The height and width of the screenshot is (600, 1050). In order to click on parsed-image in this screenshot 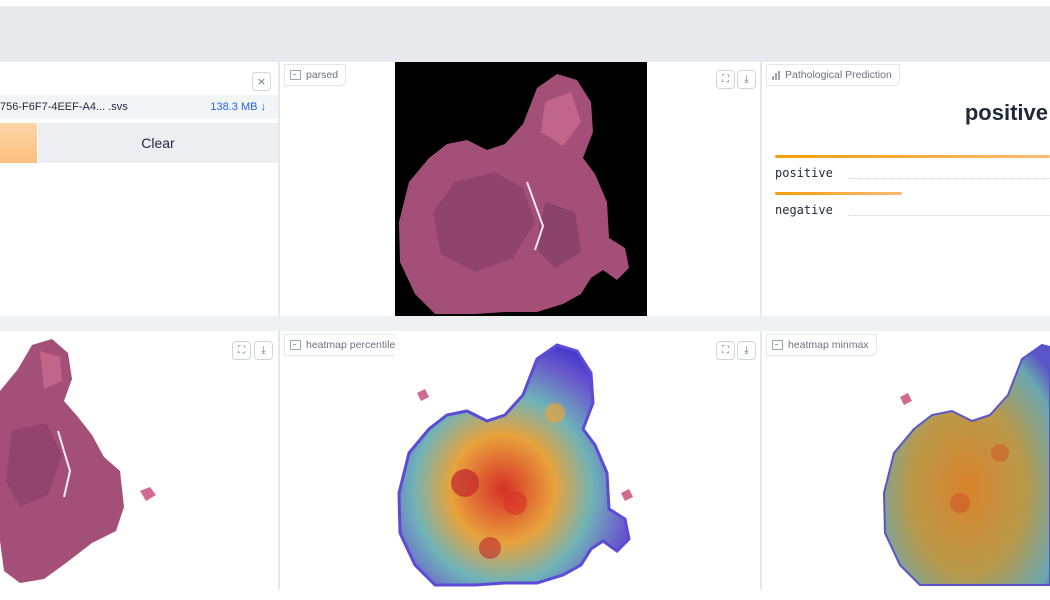, I will do `click(521, 189)`.